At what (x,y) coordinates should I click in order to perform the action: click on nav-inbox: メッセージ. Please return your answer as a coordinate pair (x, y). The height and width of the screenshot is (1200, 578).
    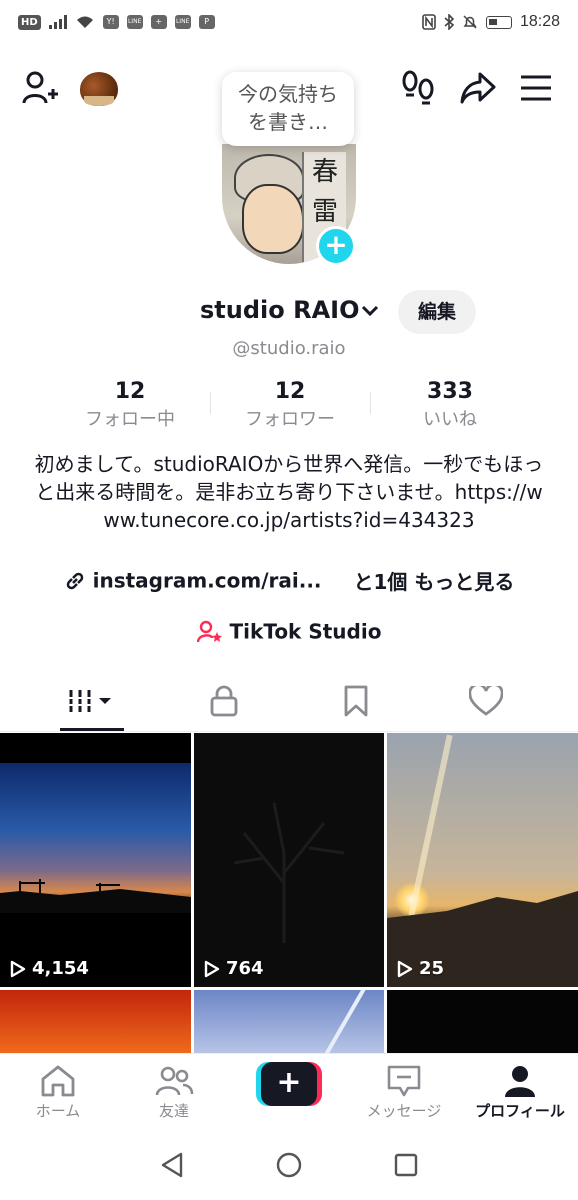
    Looking at the image, I should click on (404, 1091).